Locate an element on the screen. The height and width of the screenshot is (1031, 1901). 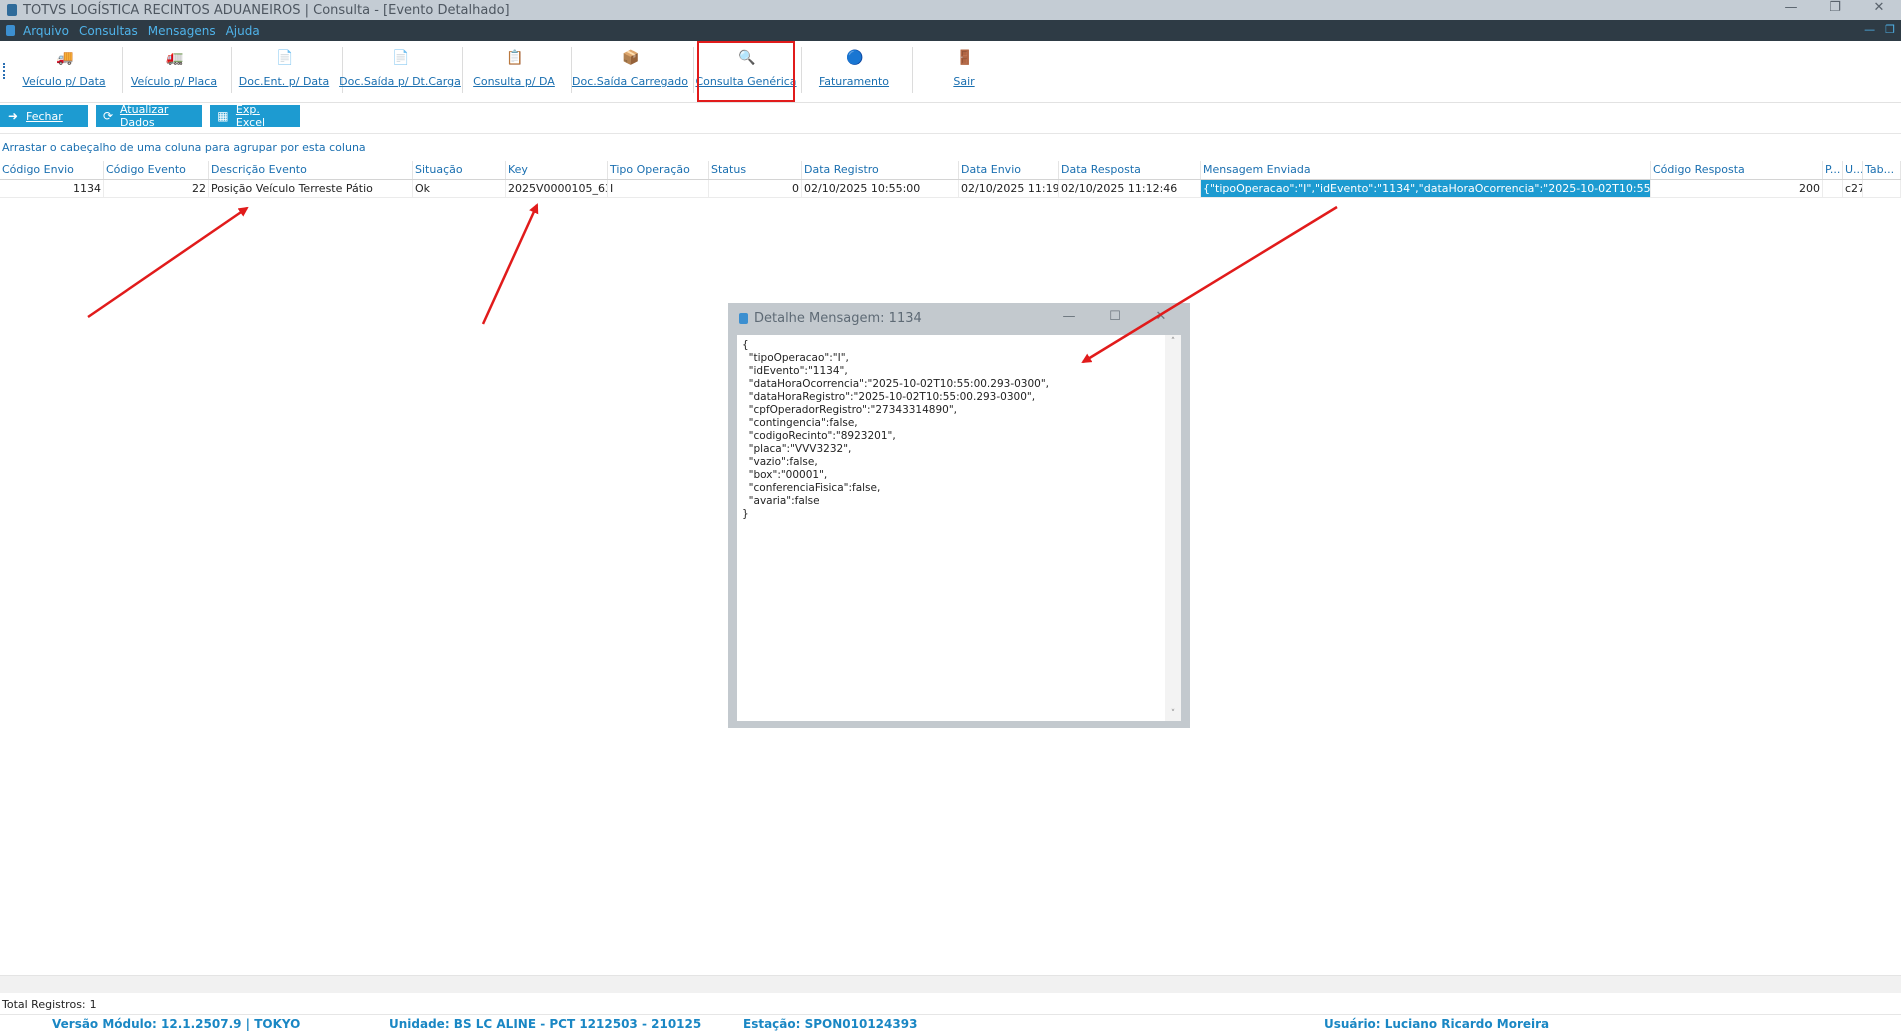
toolbar-button-doc-saida-carregado: 📦 Doc.Saída Carregado is located at coordinates (630, 71).